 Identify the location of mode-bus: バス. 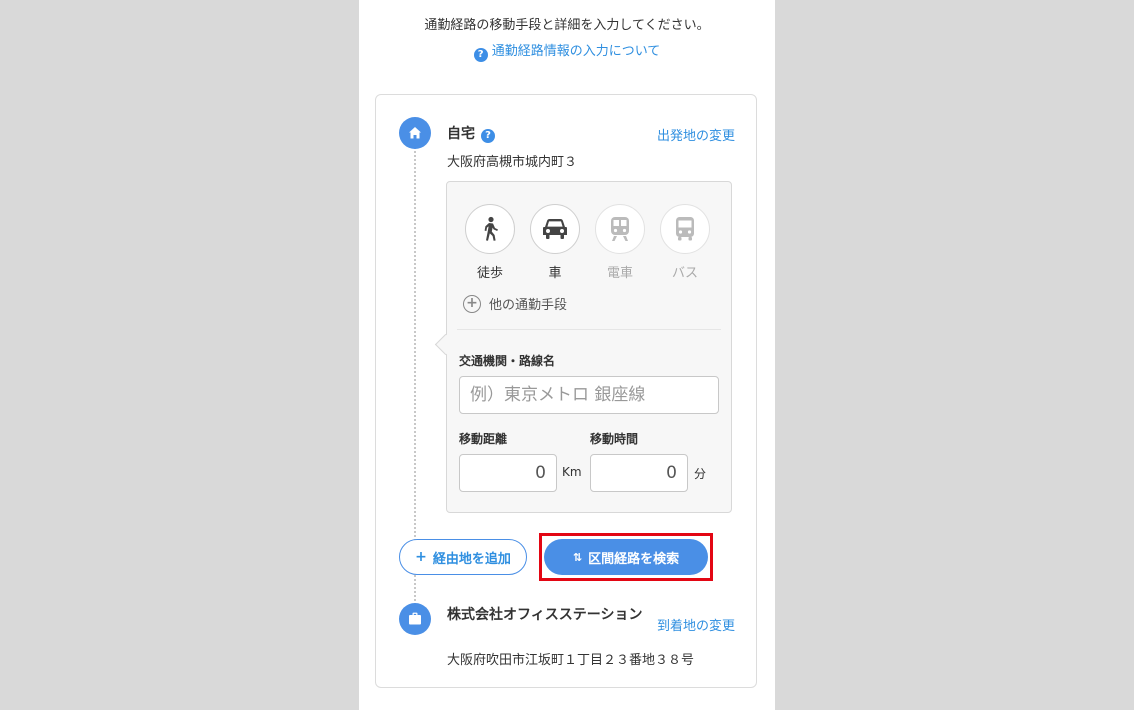
(685, 242).